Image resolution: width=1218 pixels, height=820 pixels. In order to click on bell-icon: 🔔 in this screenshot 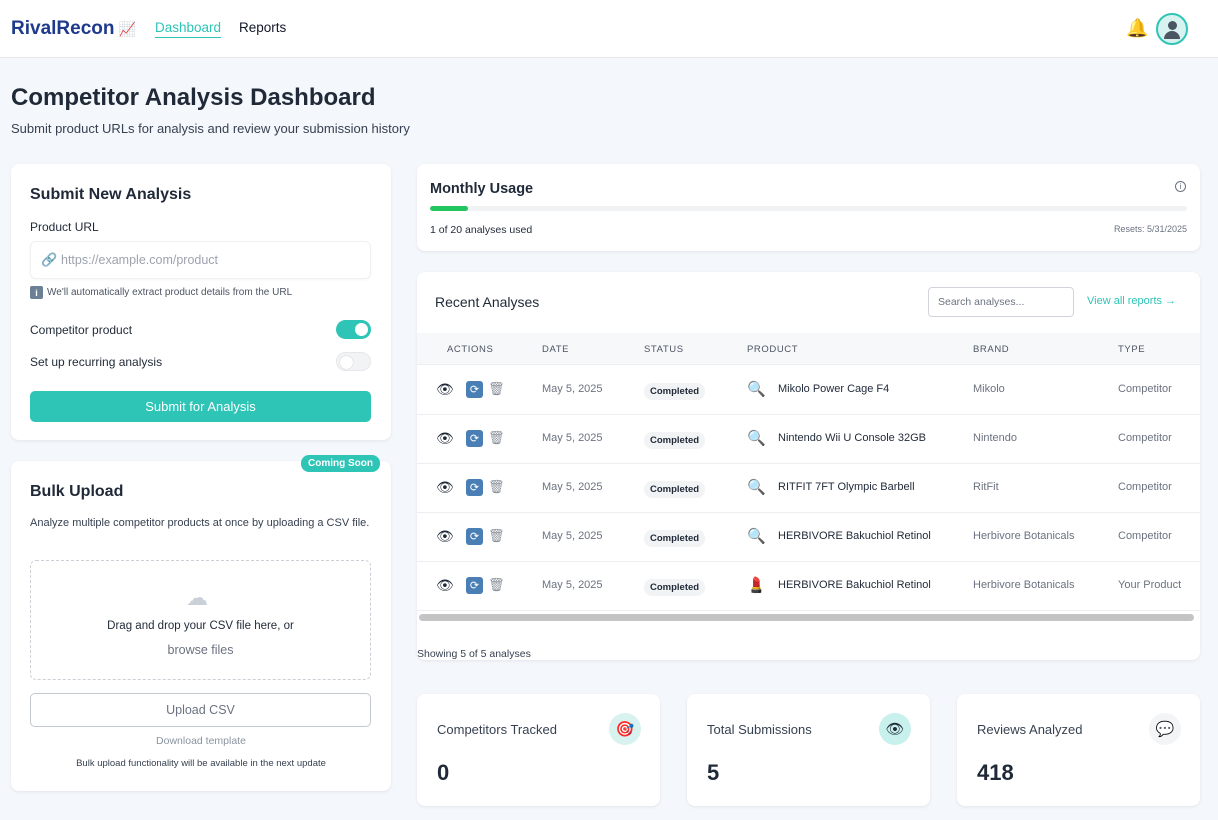, I will do `click(1137, 28)`.